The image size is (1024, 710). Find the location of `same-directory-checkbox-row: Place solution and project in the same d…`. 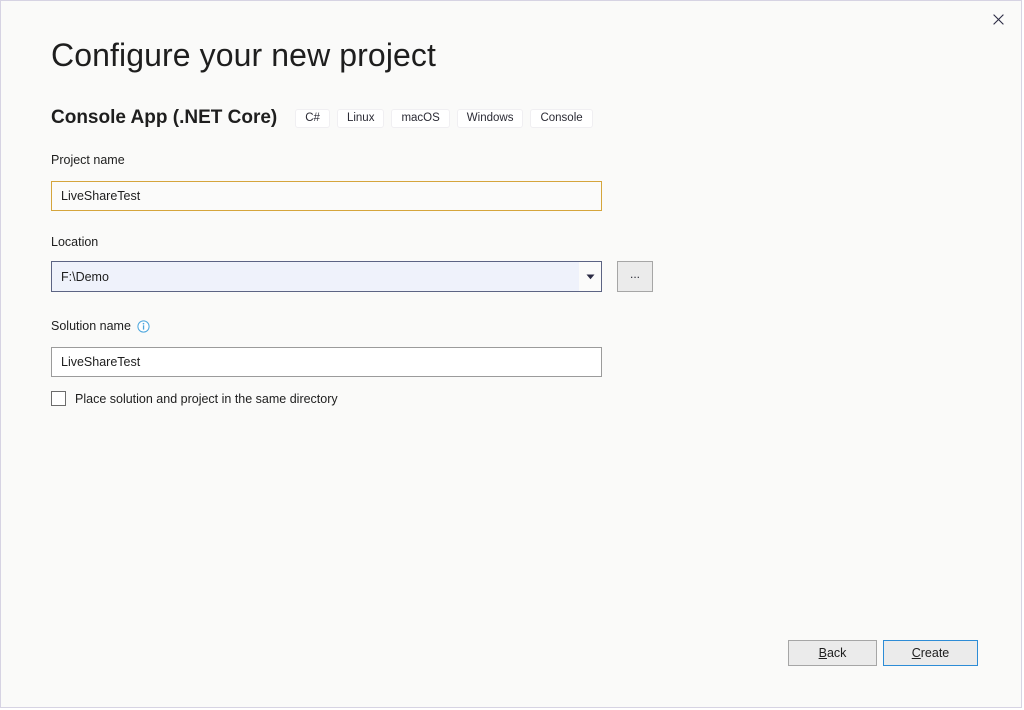

same-directory-checkbox-row: Place solution and project in the same d… is located at coordinates (194, 398).